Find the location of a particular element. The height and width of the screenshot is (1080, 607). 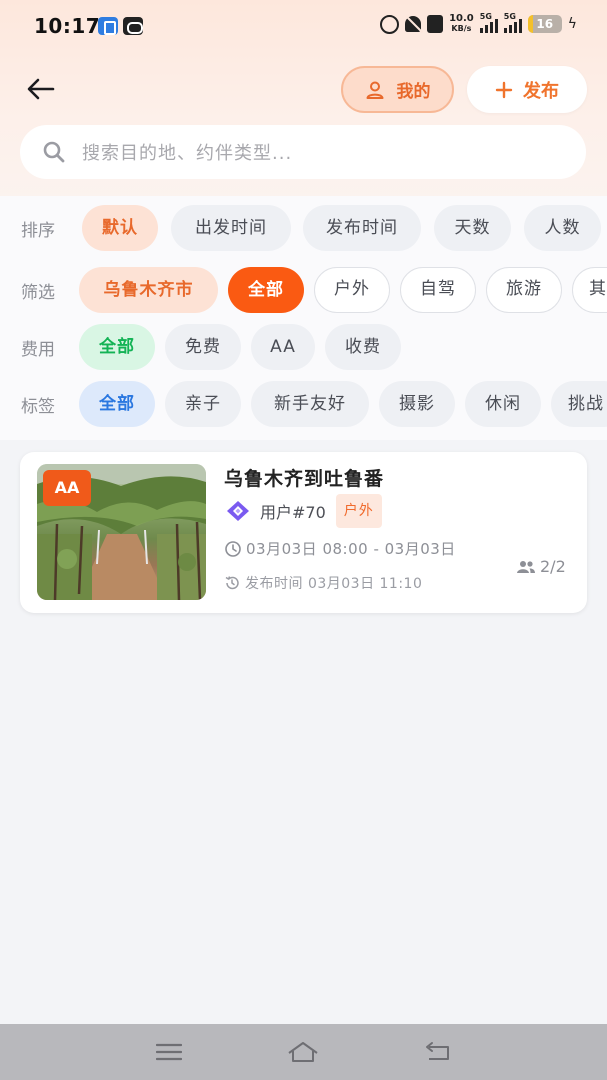

activity-title: 乌鲁木齐到吐鲁番 is located at coordinates (304, 479).